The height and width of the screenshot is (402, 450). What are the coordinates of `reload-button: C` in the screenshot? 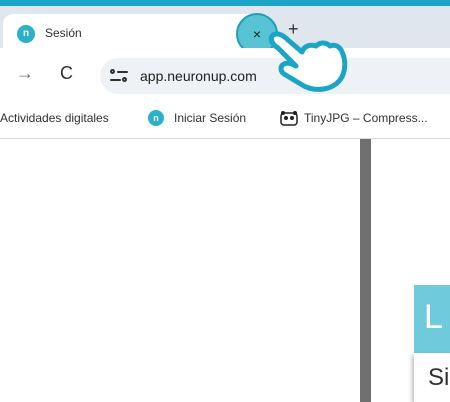 It's located at (66, 73).